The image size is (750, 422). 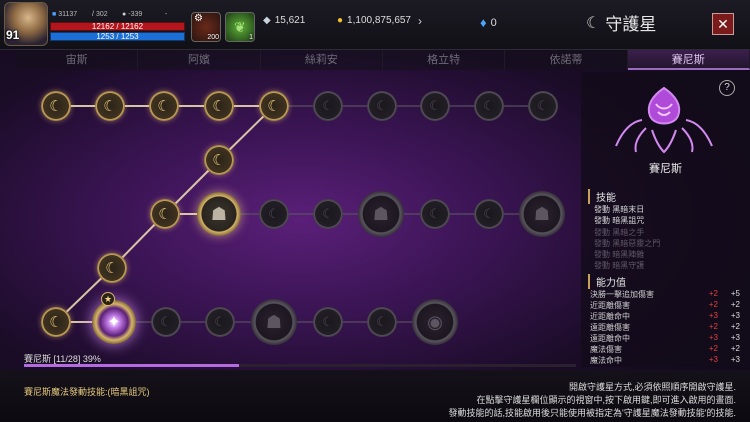 I want to click on sword-icon: /, so click(x=93, y=14).